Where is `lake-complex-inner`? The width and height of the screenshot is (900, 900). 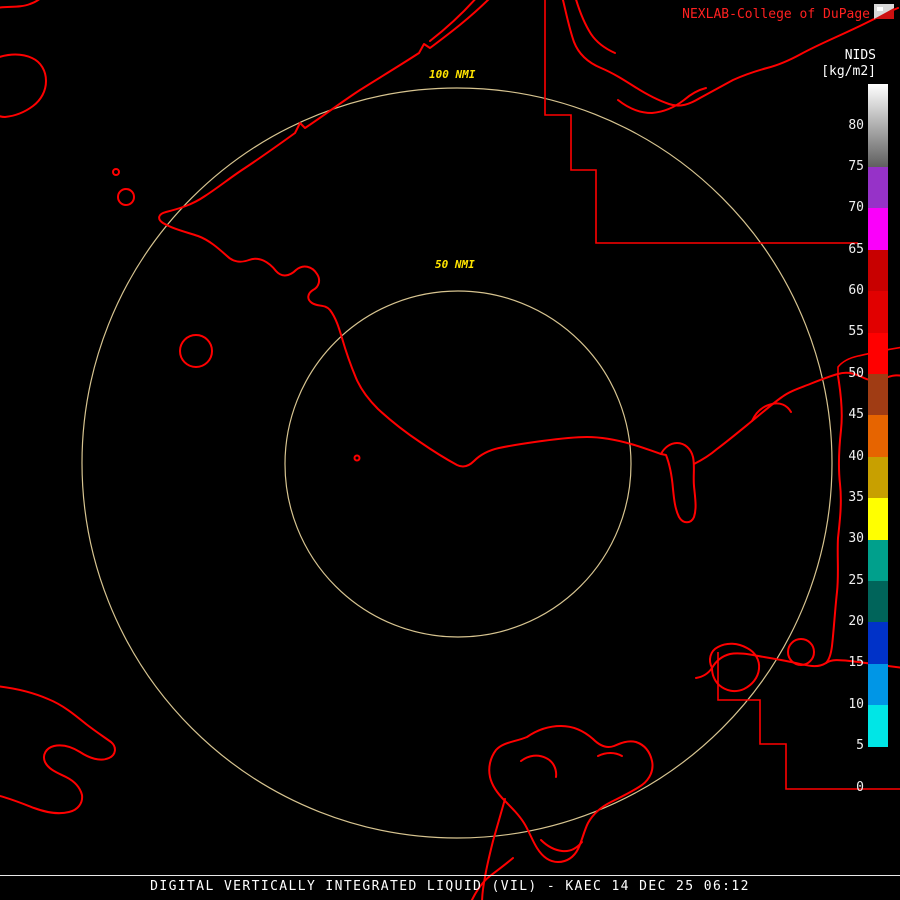
lake-complex-inner is located at coordinates (539, 766).